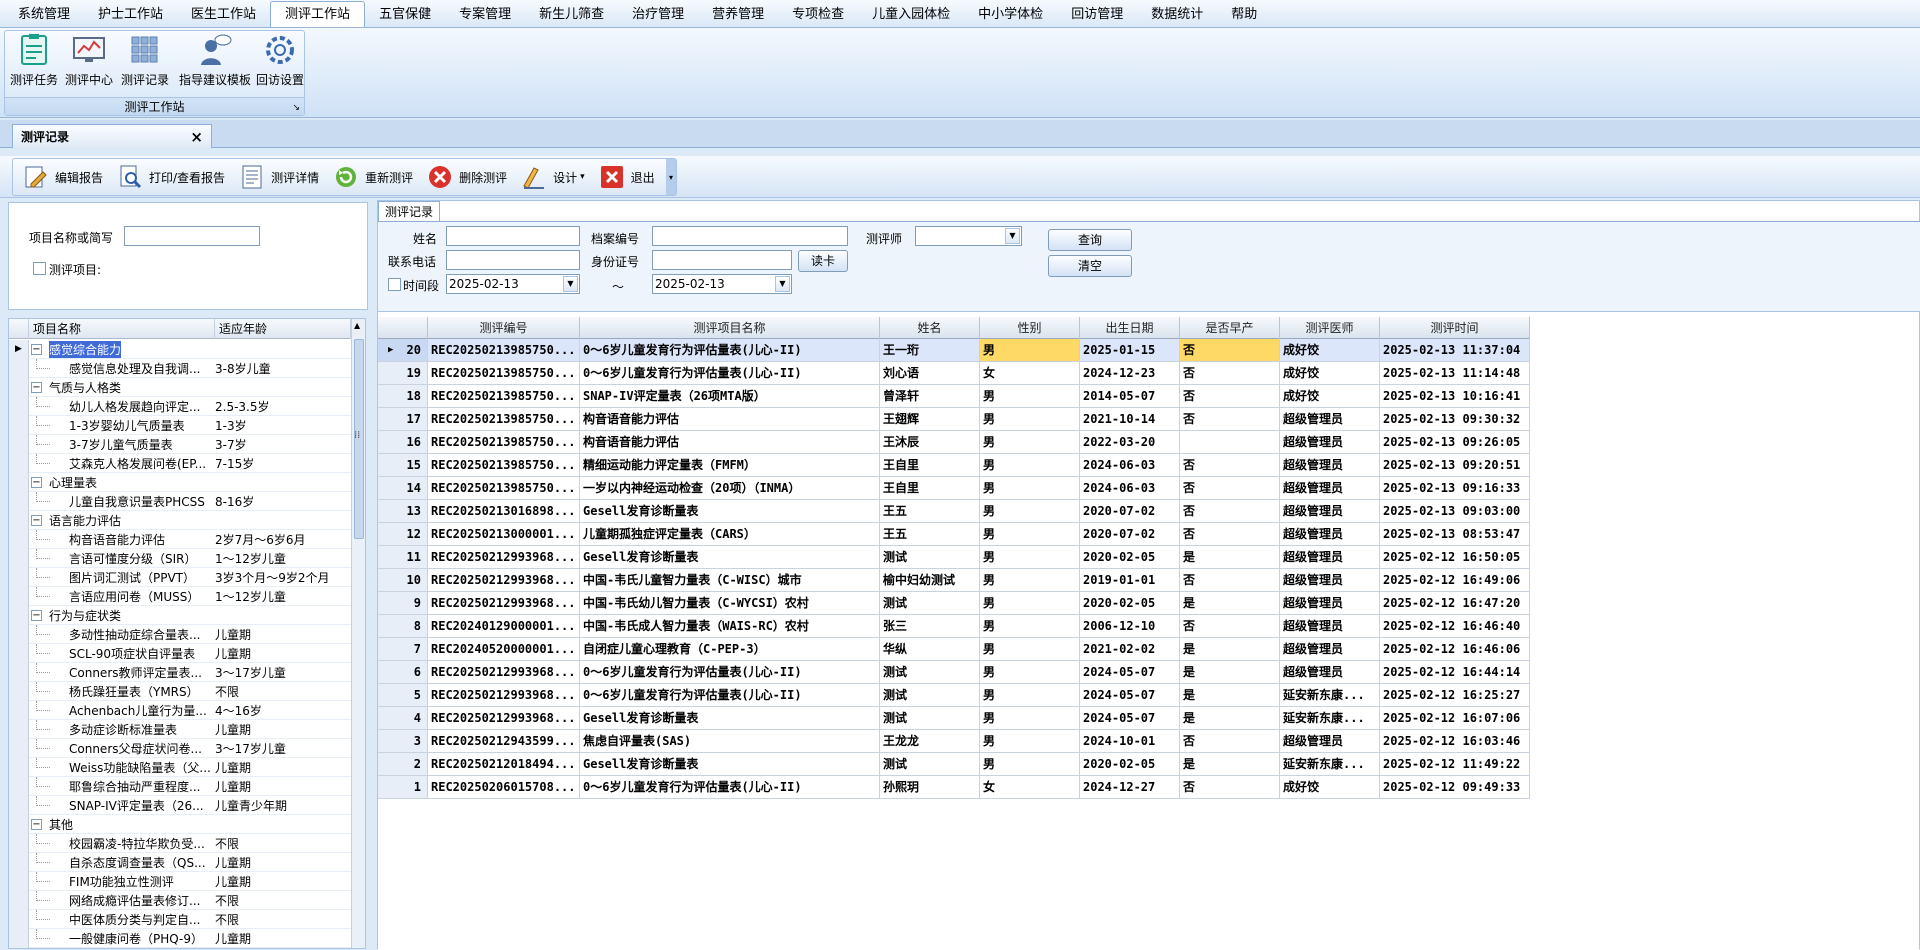 This screenshot has width=1920, height=950. Describe the element at coordinates (930, 442) in the screenshot. I see `cell-patient-name: 王沐辰` at that location.